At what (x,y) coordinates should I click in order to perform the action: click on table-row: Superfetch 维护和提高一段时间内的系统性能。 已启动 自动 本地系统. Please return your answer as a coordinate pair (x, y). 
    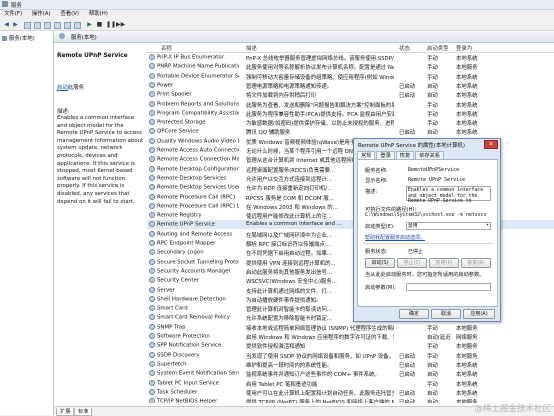
    Looking at the image, I should click on (350, 364).